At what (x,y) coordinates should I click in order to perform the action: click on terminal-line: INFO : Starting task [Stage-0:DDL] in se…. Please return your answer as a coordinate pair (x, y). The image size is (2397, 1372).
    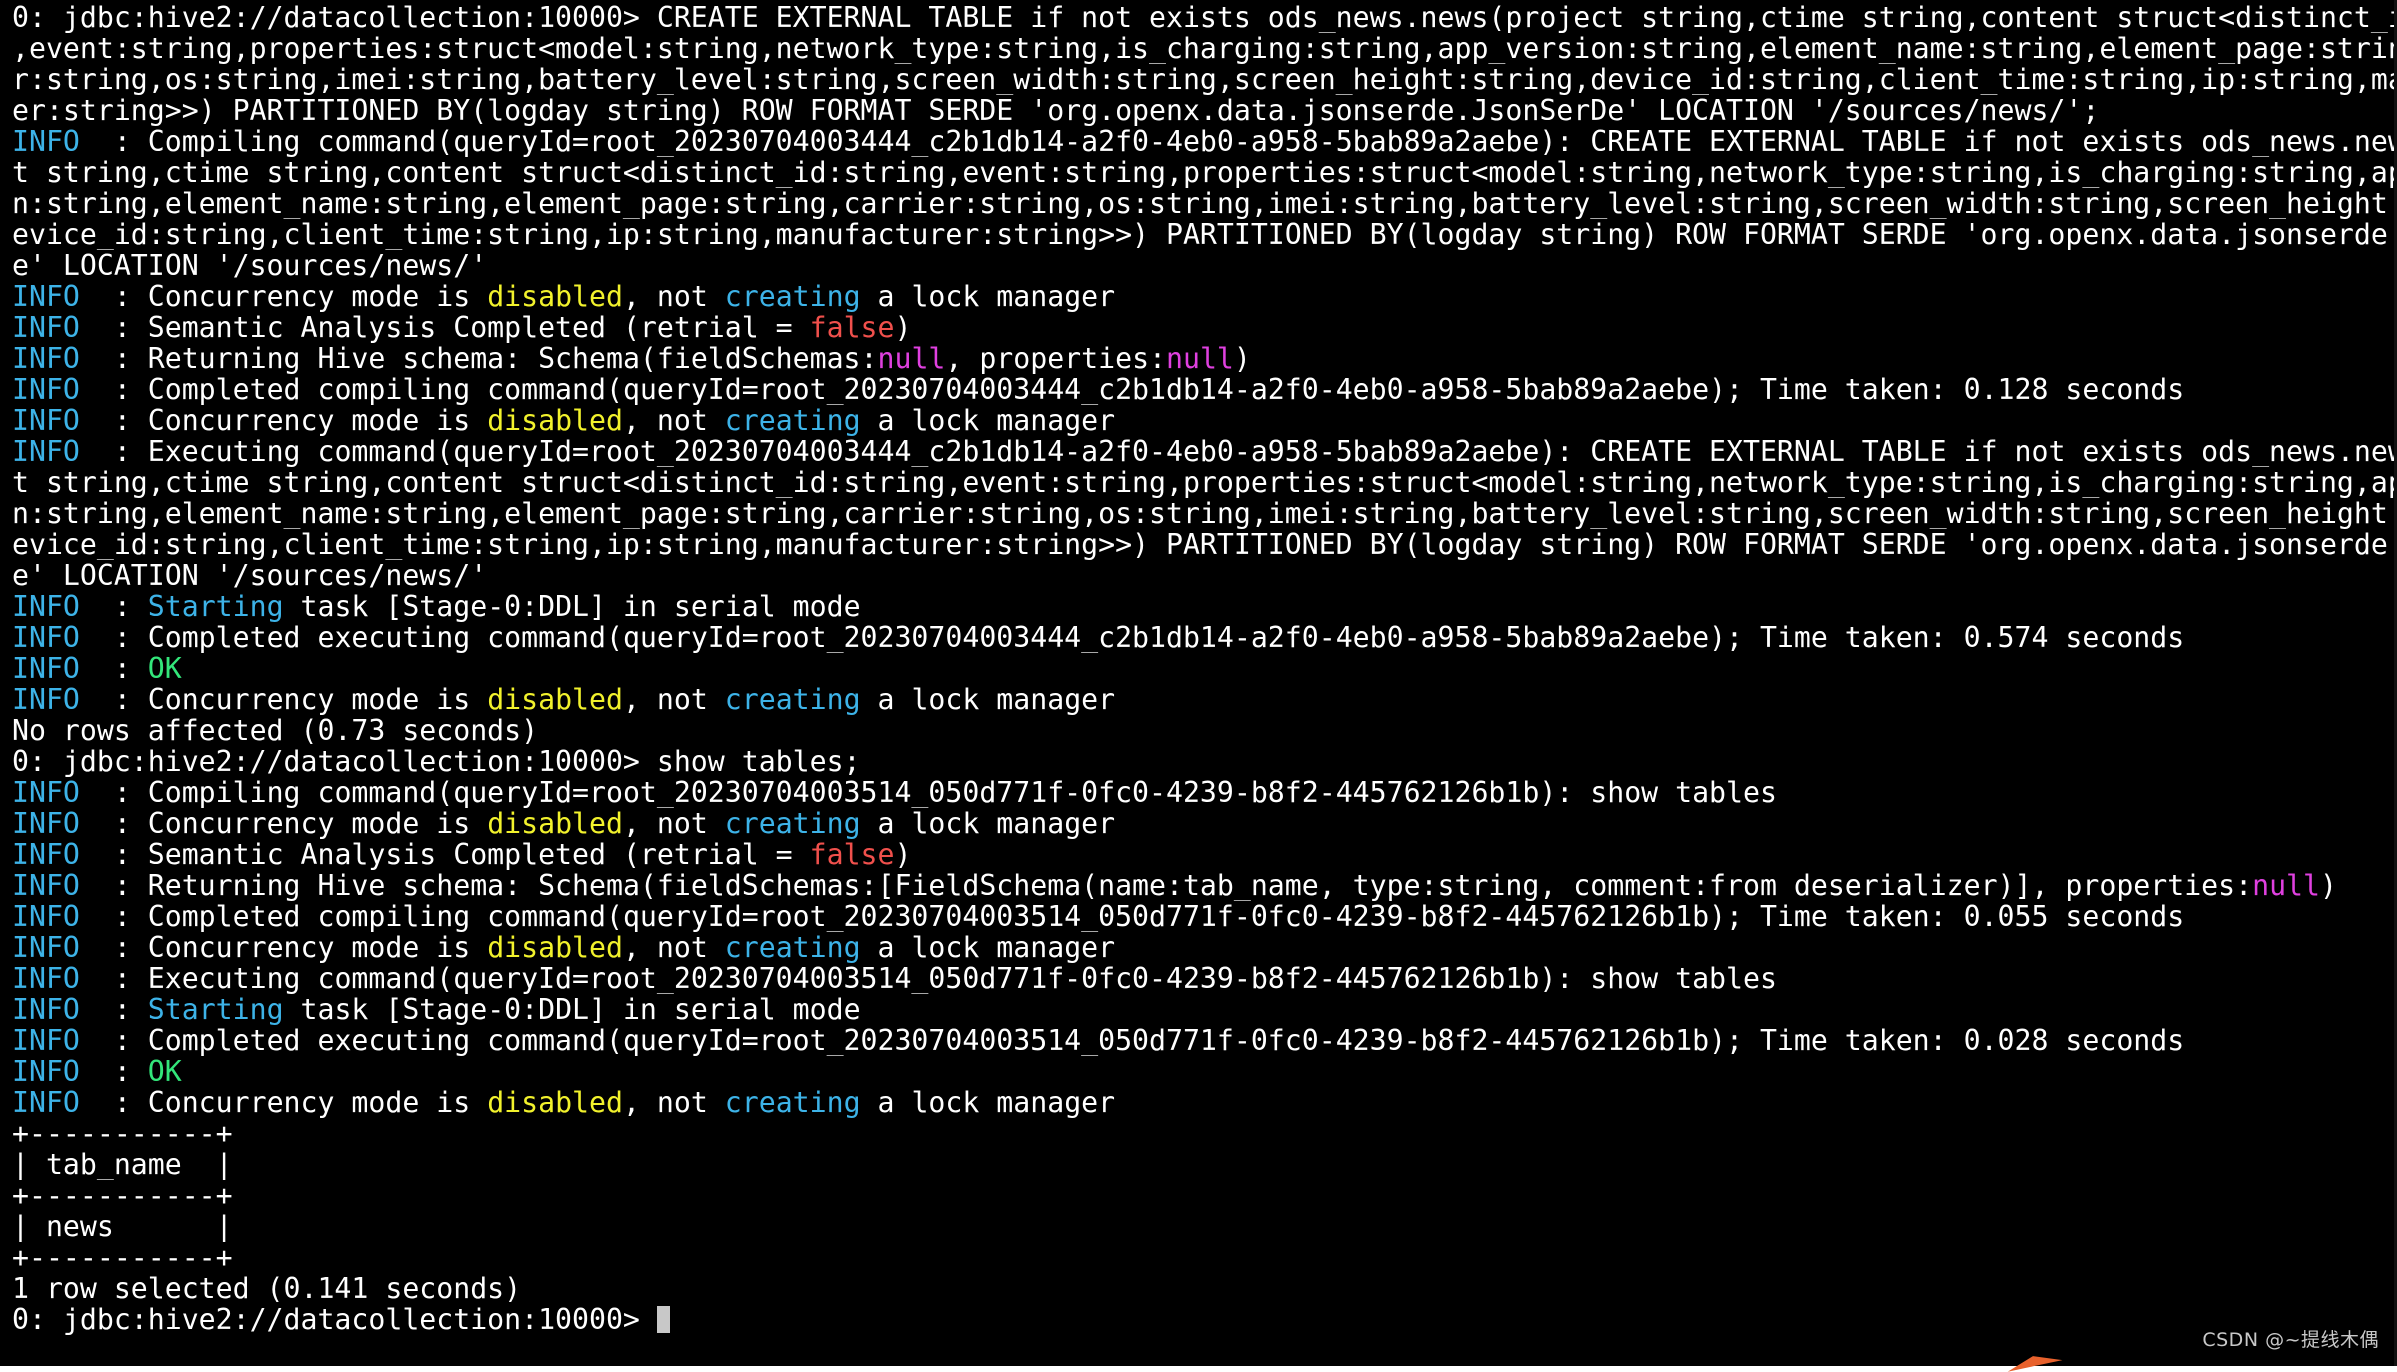
    Looking at the image, I should click on (1204, 606).